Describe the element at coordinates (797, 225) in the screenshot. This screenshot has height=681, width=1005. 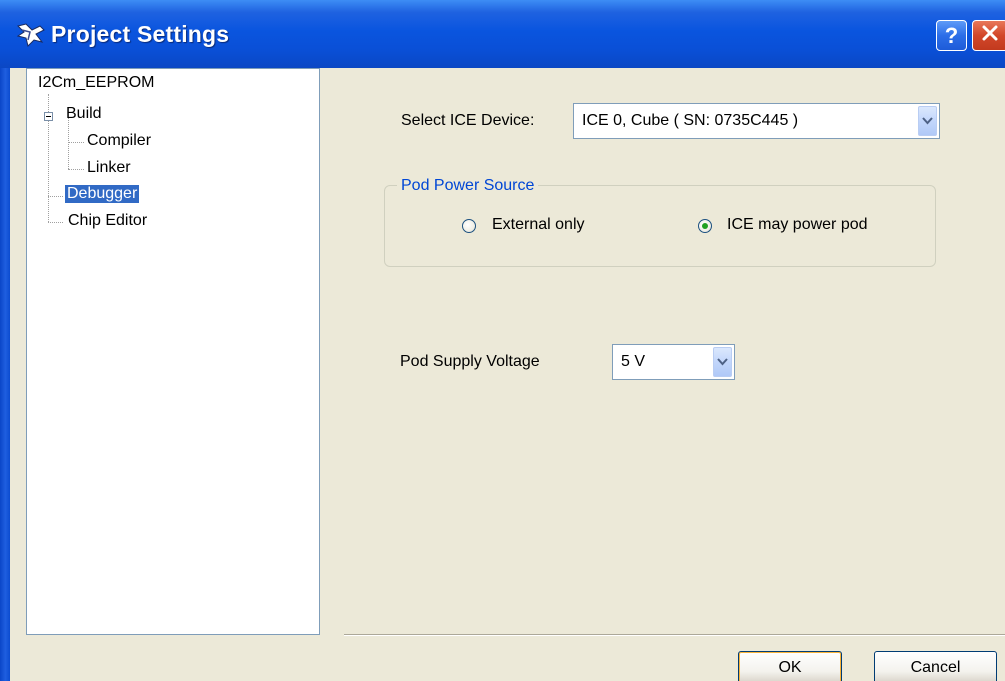
I see `ice-may-power-pod-label: ICE may power pod` at that location.